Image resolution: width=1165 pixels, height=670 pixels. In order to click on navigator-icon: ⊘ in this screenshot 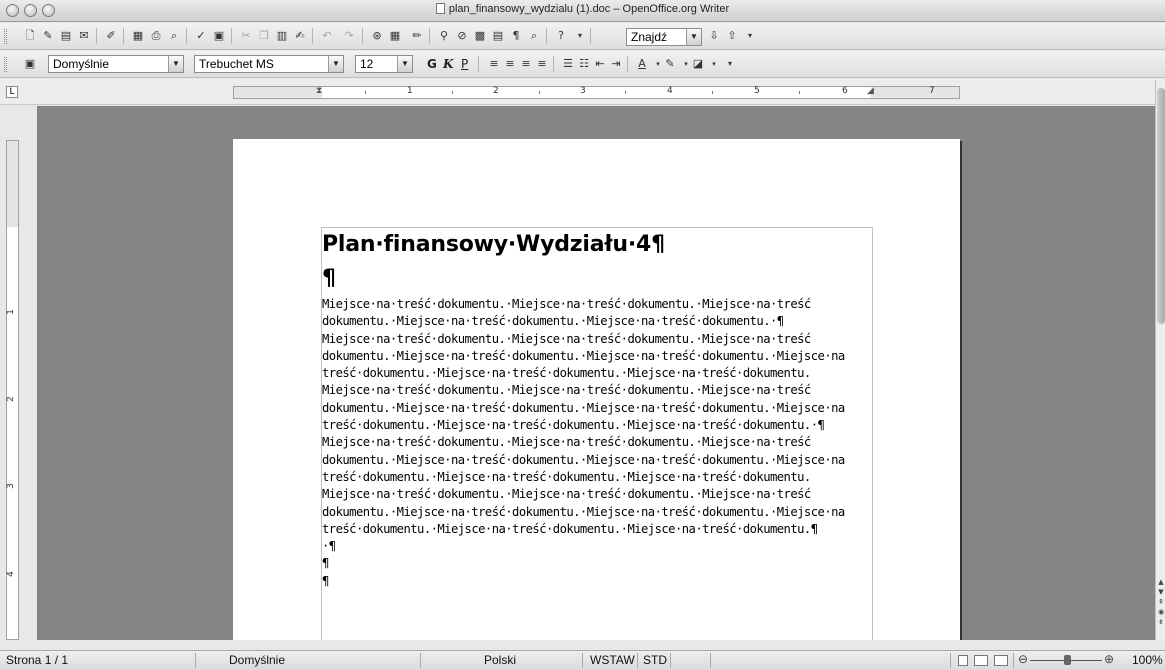, I will do `click(462, 36)`.